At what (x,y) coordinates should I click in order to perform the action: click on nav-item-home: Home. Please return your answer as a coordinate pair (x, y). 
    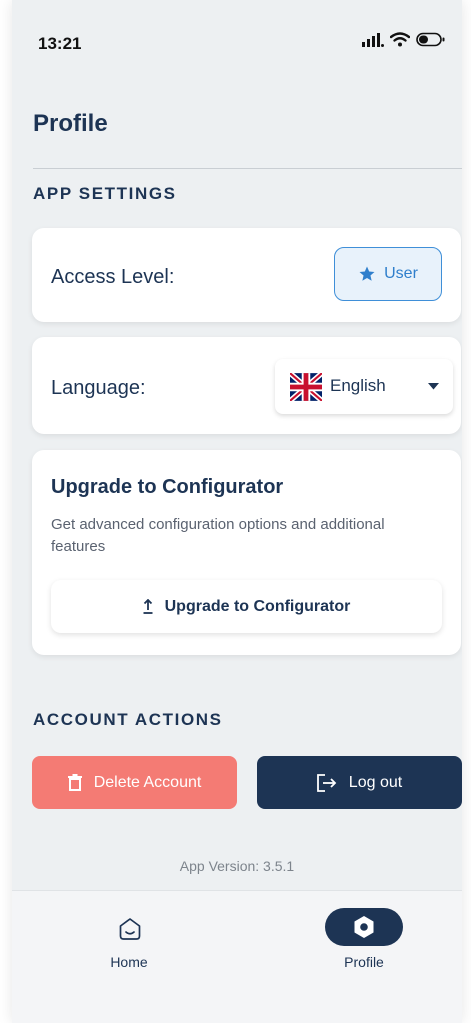
    Looking at the image, I should click on (129, 936).